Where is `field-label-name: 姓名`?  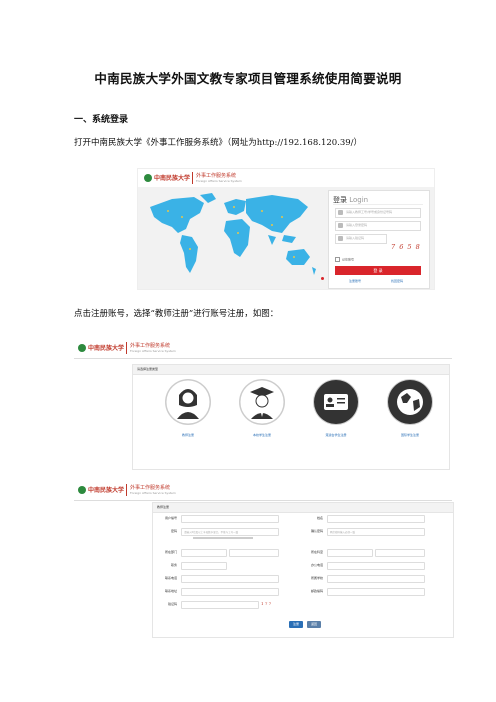 field-label-name: 姓名 is located at coordinates (319, 518).